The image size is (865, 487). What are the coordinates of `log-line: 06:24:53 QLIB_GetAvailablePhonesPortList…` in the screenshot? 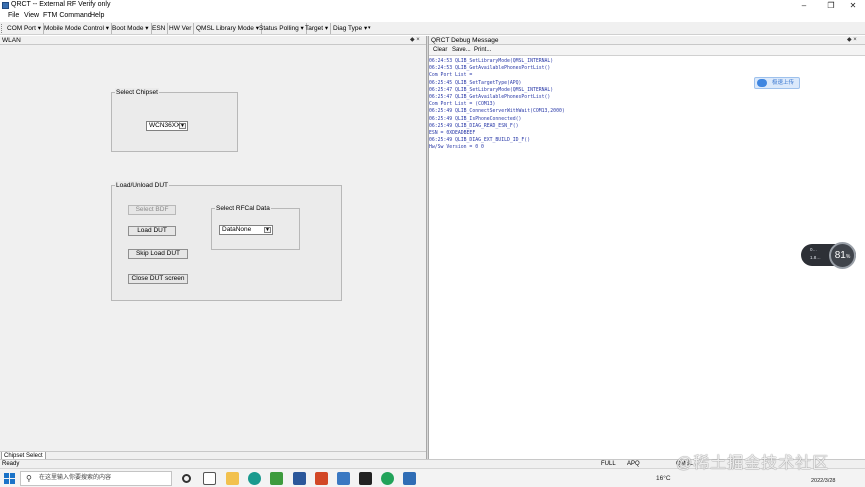 It's located at (490, 69).